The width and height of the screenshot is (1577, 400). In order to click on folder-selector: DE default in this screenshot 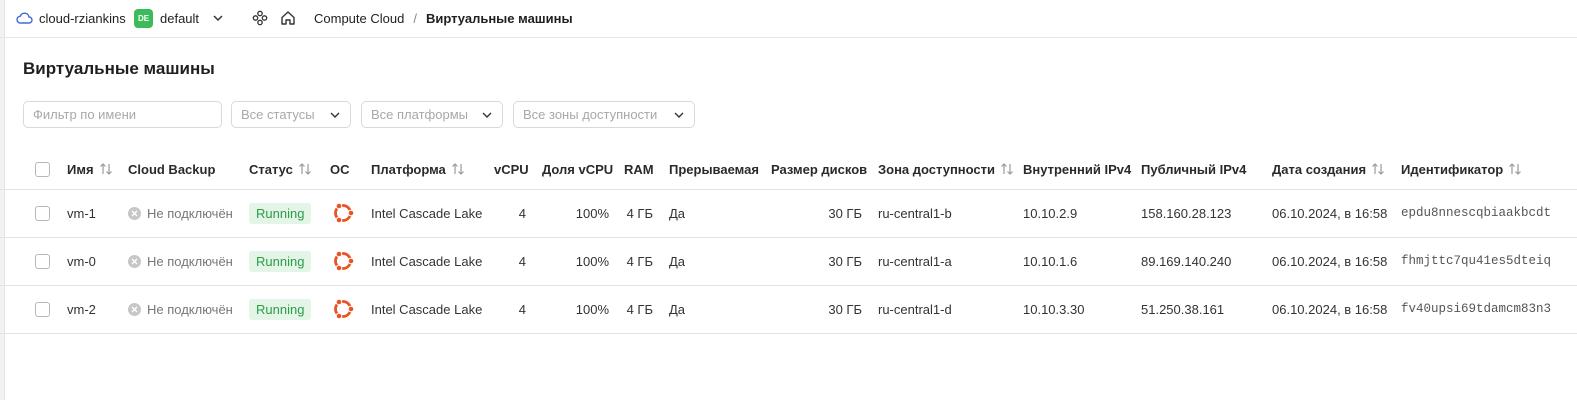, I will do `click(179, 18)`.